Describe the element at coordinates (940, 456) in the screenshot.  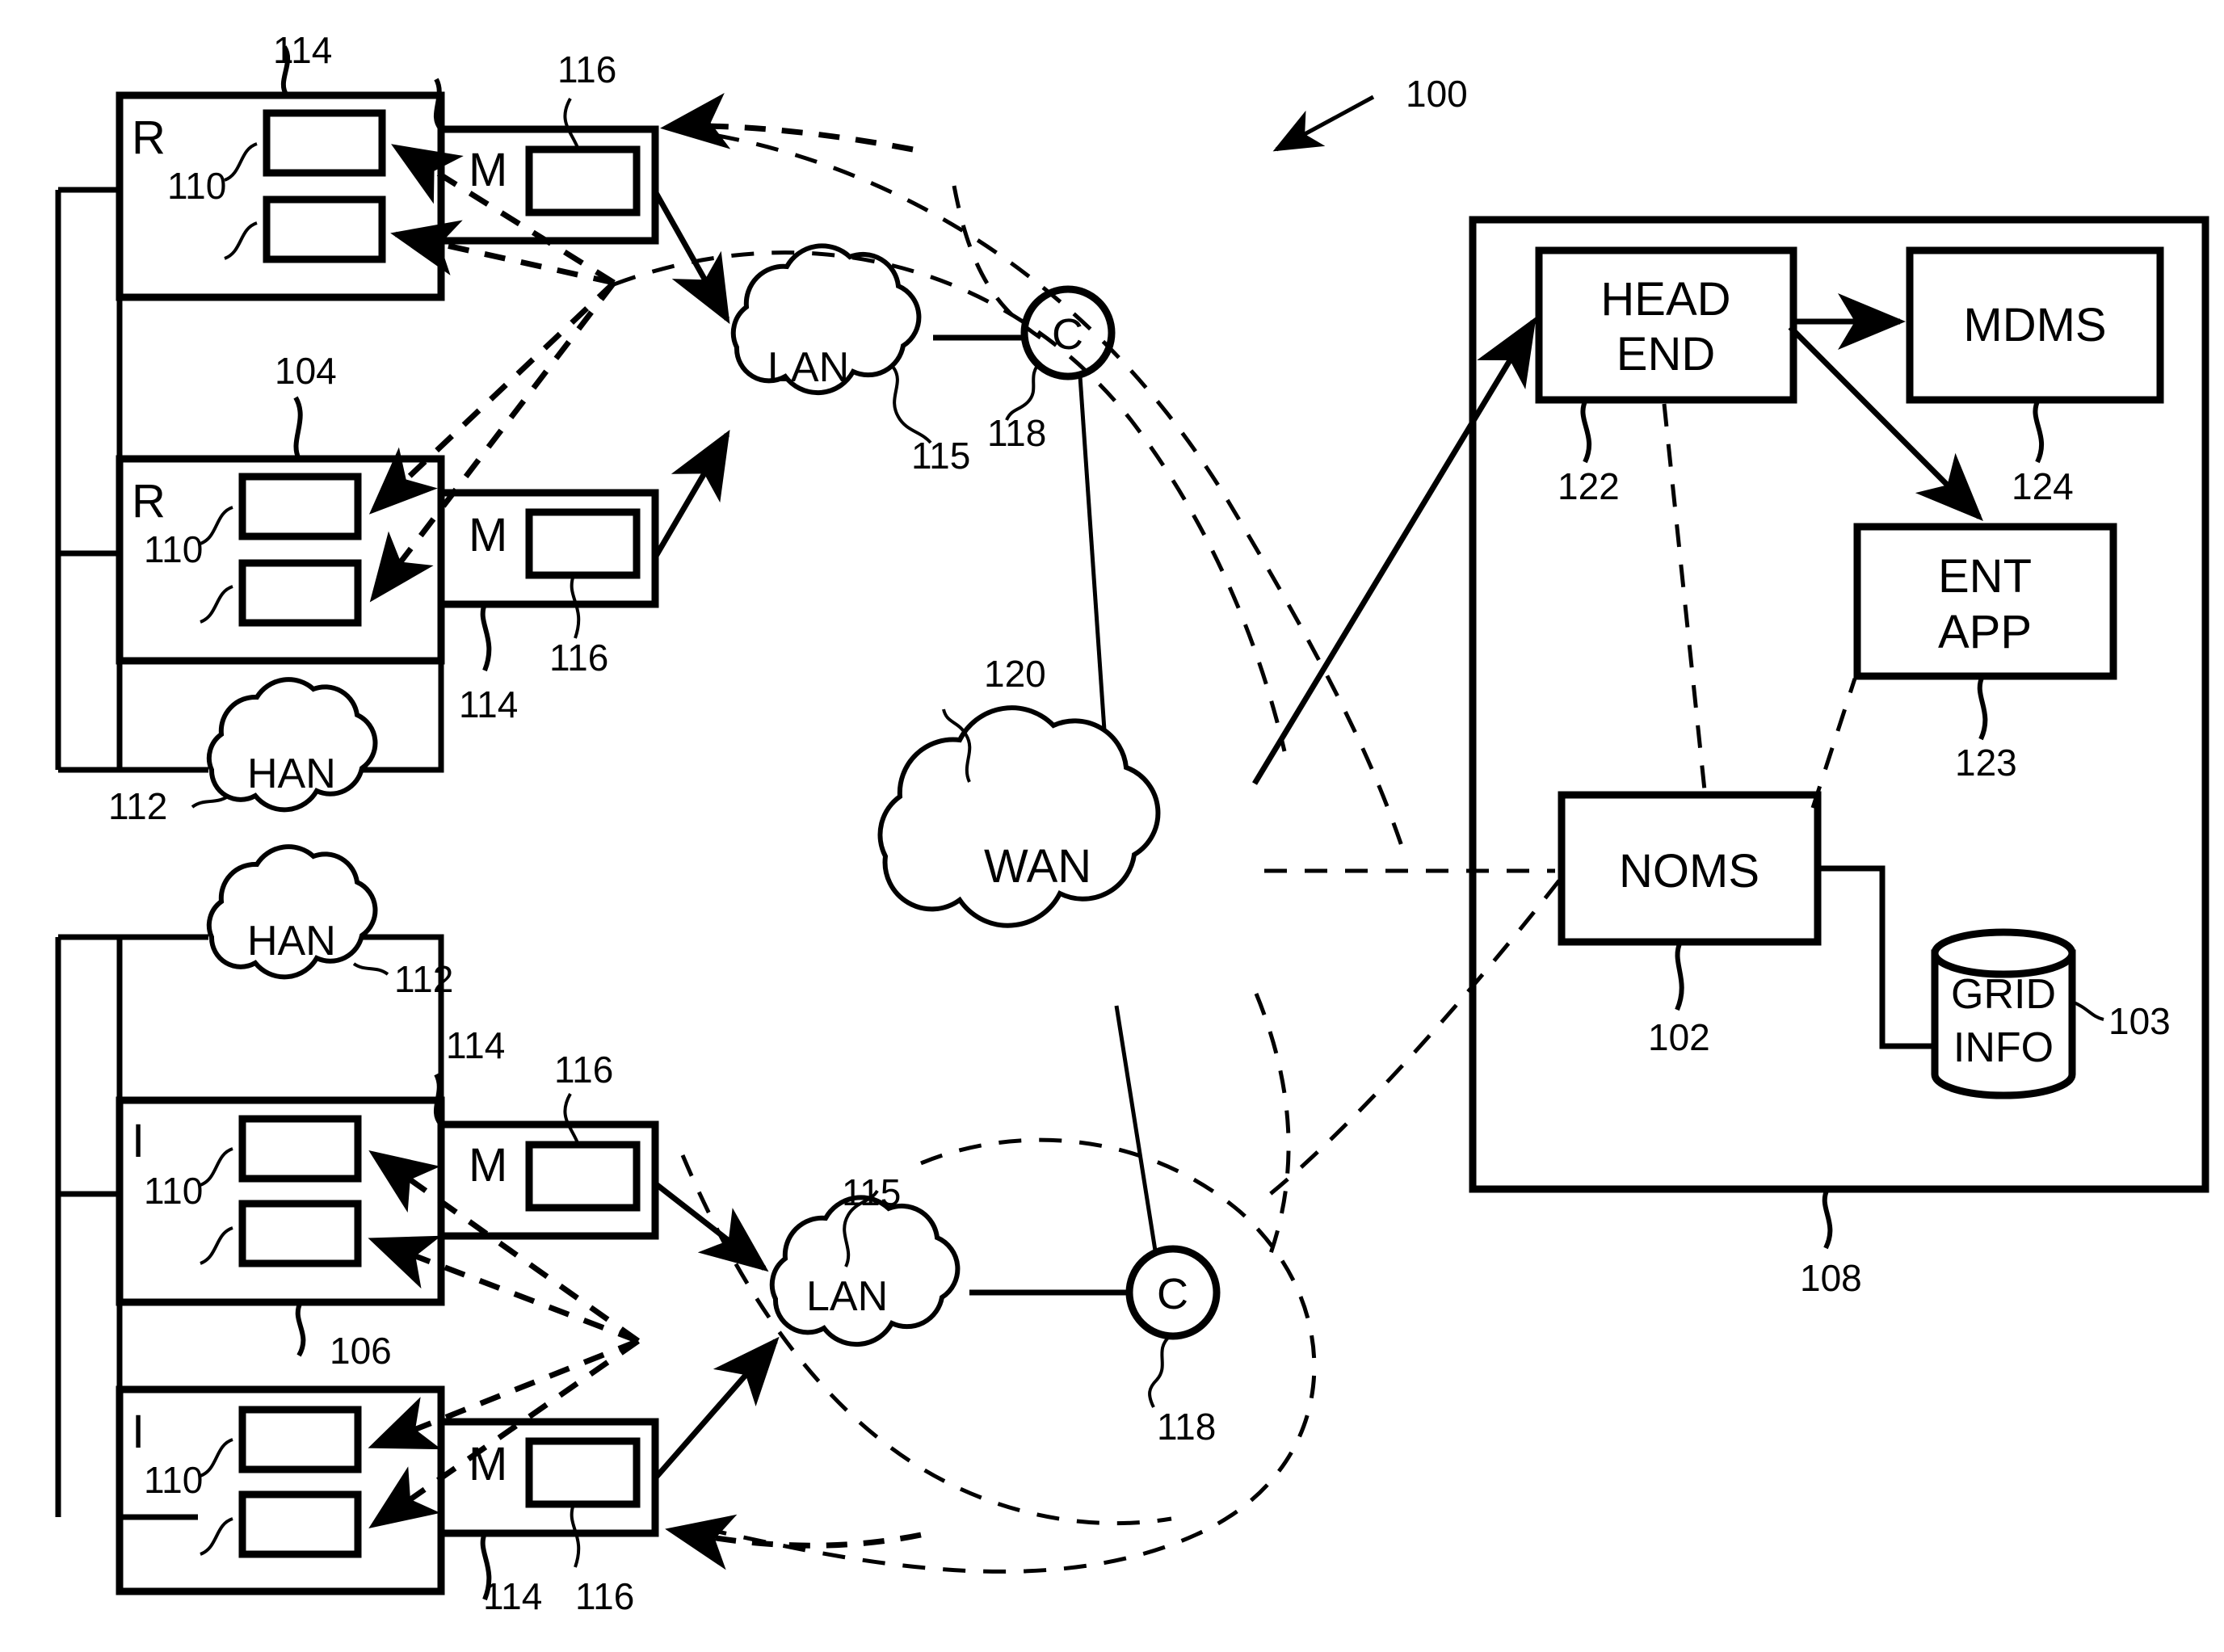
I see `ref-115-a: 115` at that location.